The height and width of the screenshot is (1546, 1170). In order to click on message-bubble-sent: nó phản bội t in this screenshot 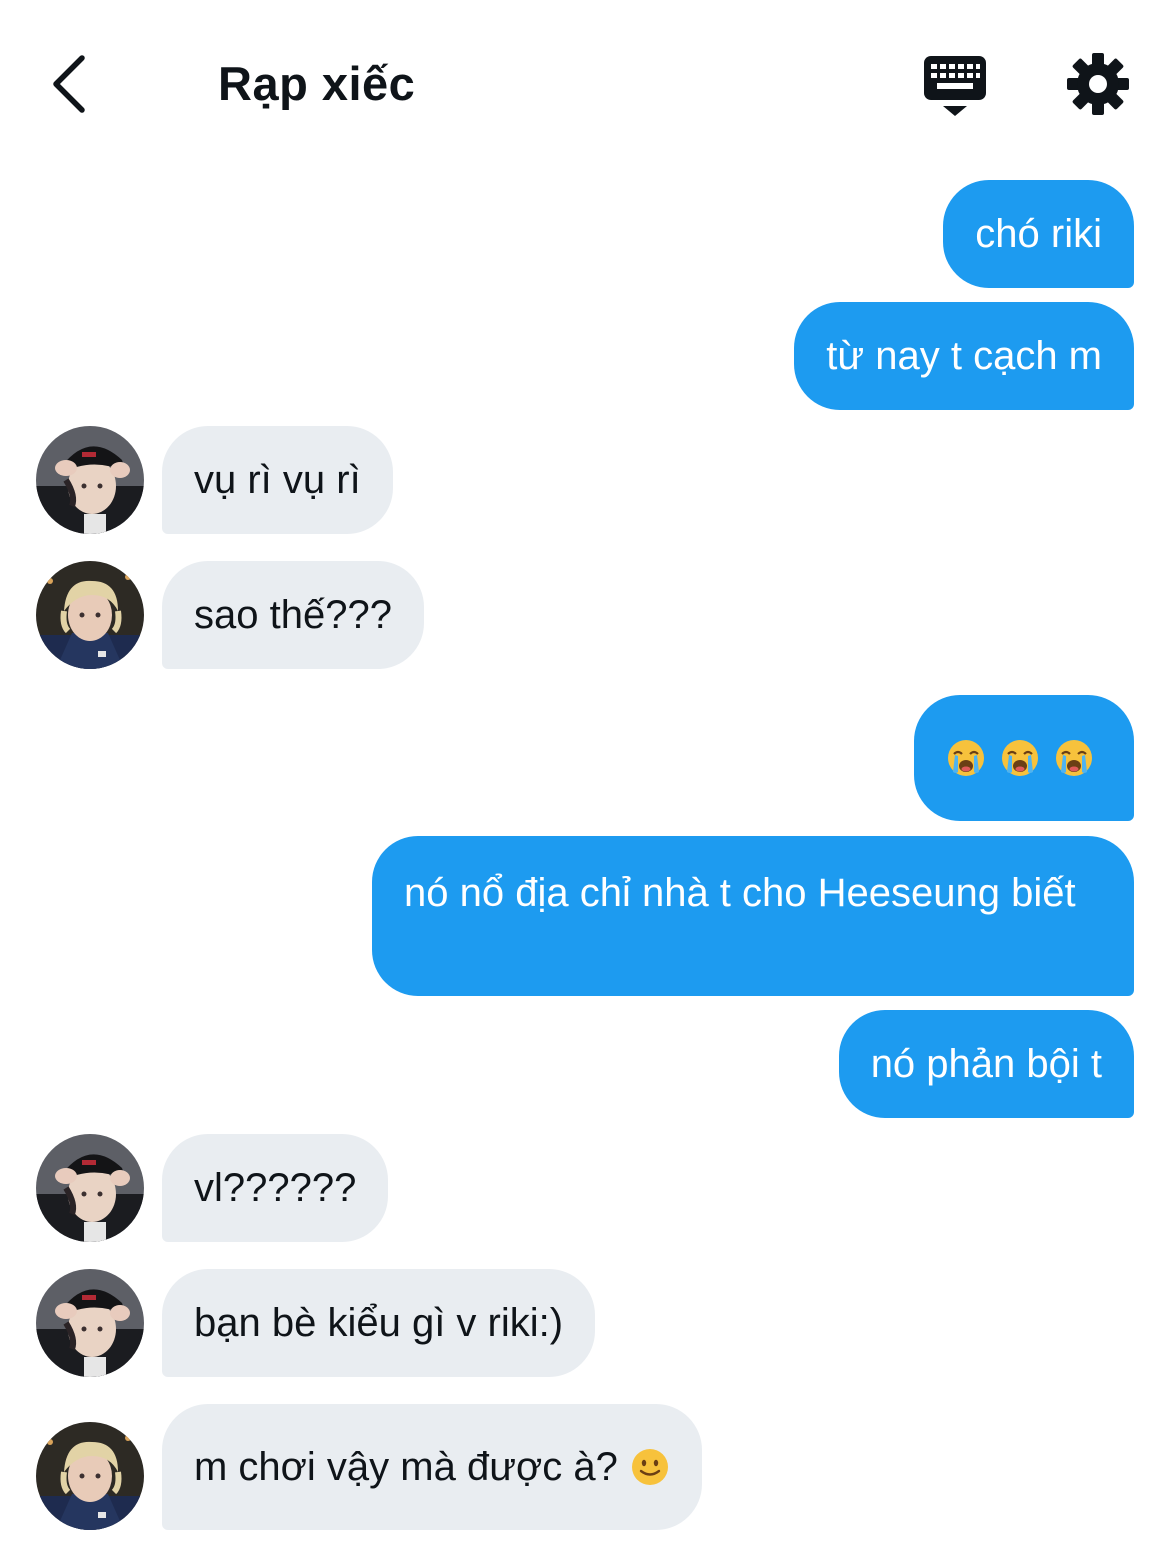, I will do `click(986, 1064)`.